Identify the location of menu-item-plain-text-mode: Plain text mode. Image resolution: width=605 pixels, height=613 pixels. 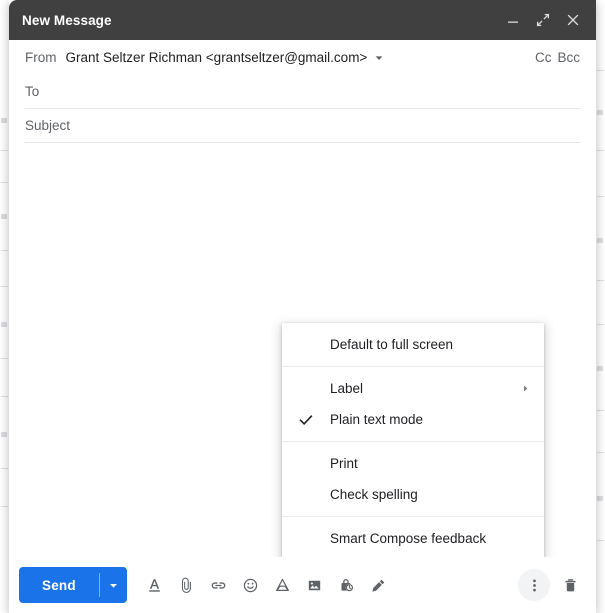
(413, 419).